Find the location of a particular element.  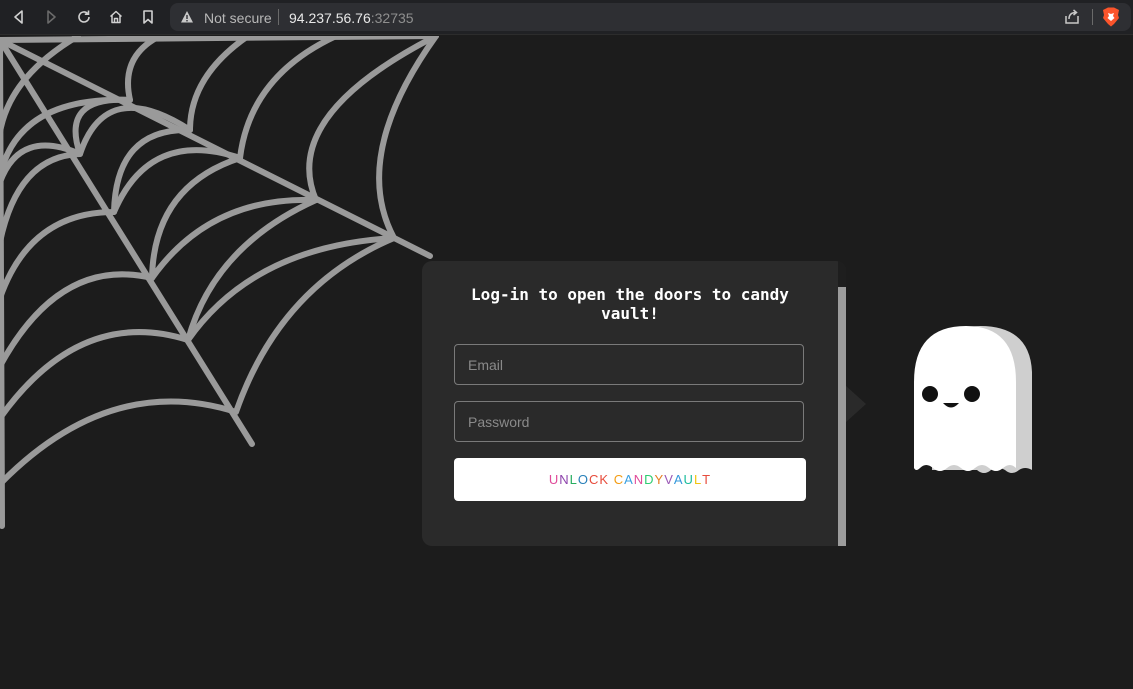

unlock-button-letter: D is located at coordinates (649, 479).